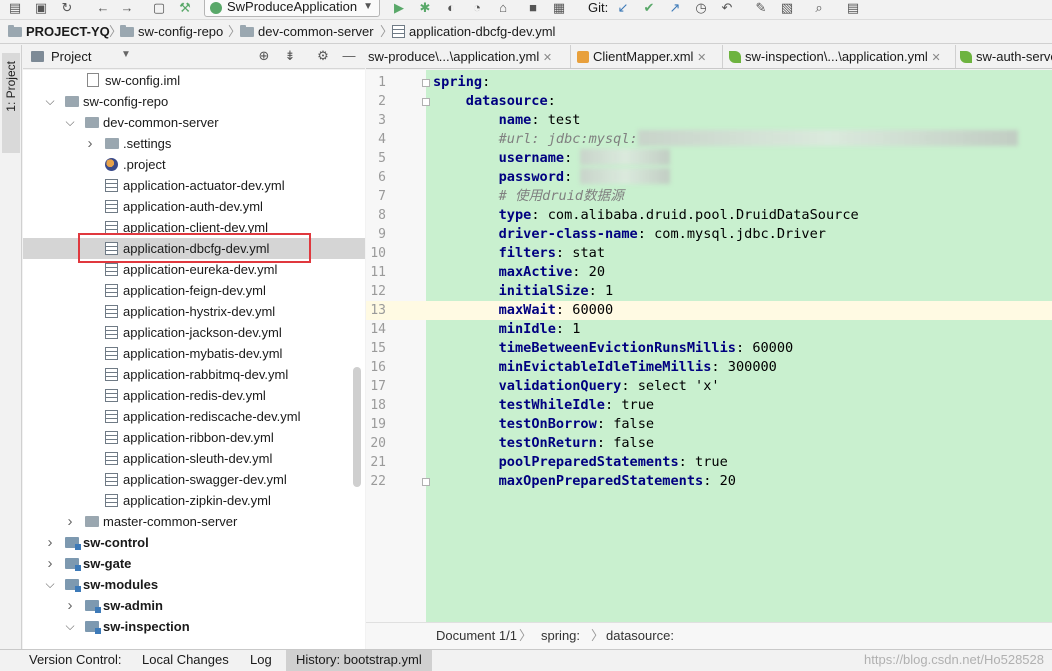 This screenshot has width=1052, height=671. I want to click on settings-wrench-icon: ✎, so click(761, 9).